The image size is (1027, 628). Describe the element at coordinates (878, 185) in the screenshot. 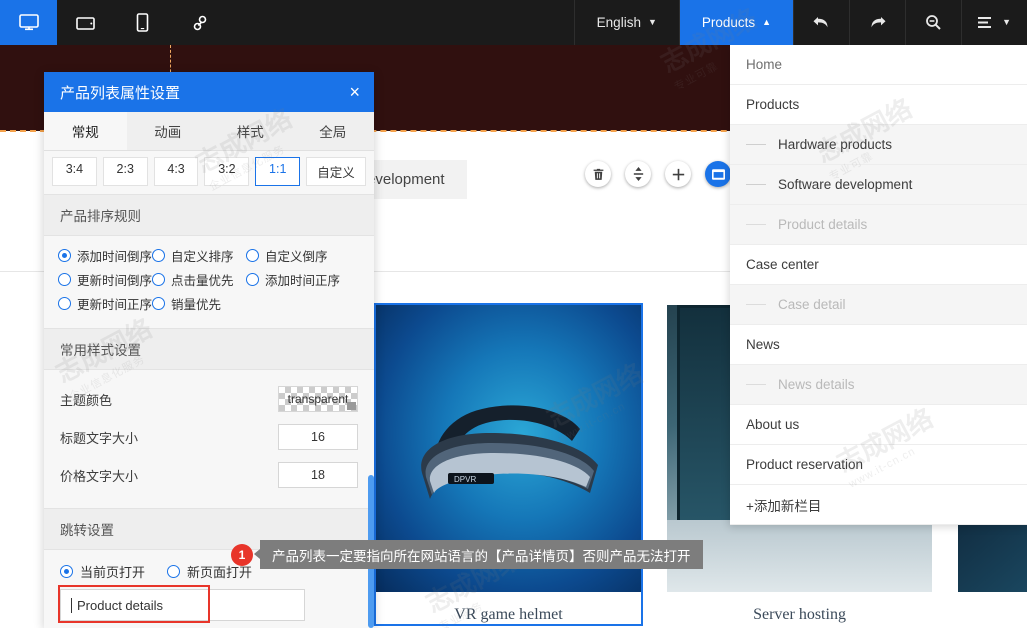

I see `menu-item-software-development: Software development` at that location.